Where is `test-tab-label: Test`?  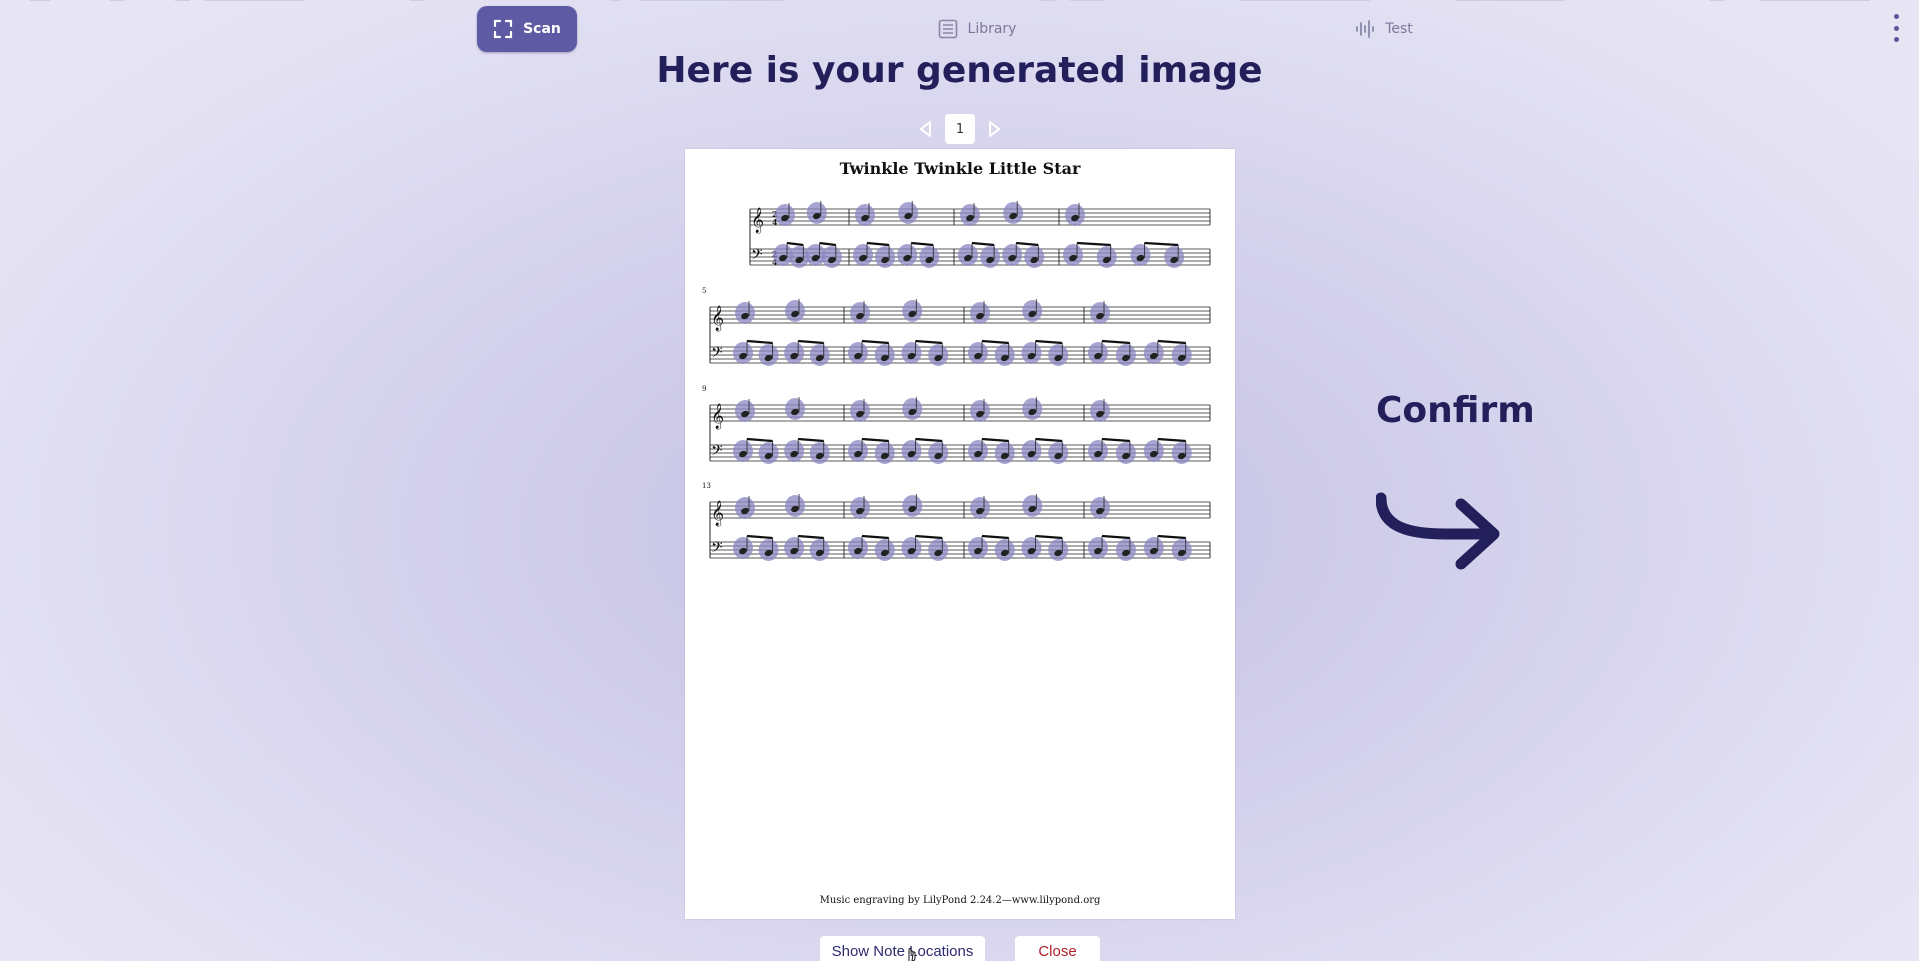
test-tab-label: Test is located at coordinates (1399, 29).